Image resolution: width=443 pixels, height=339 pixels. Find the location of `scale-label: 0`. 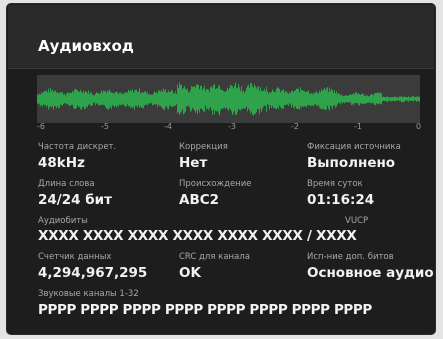

scale-label: 0 is located at coordinates (419, 126).